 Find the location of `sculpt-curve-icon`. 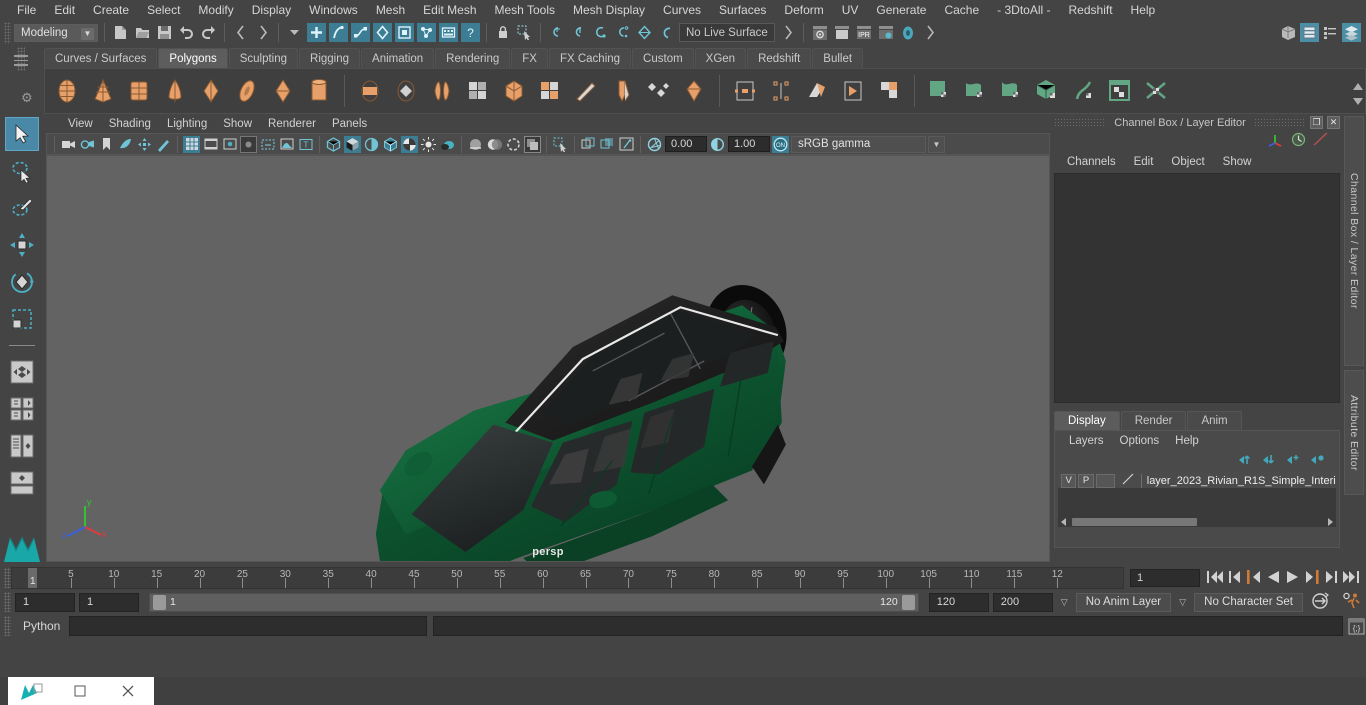

sculpt-curve-icon is located at coordinates (976, 91).